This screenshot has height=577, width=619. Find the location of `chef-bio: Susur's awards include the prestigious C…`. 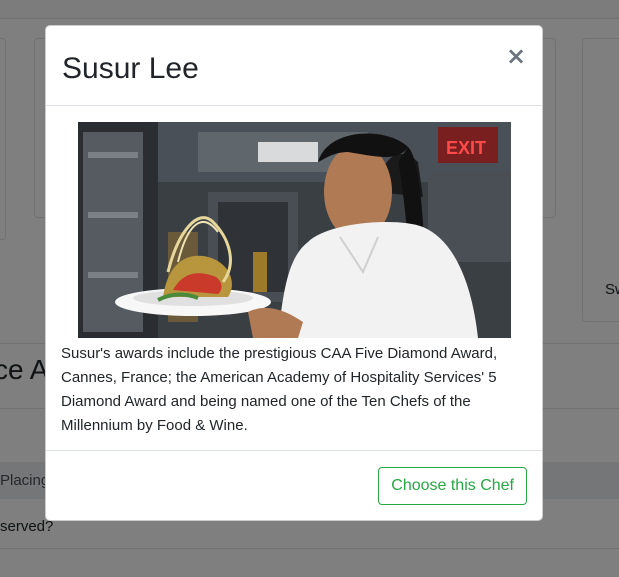

chef-bio: Susur's awards include the prestigious C… is located at coordinates (279, 389).